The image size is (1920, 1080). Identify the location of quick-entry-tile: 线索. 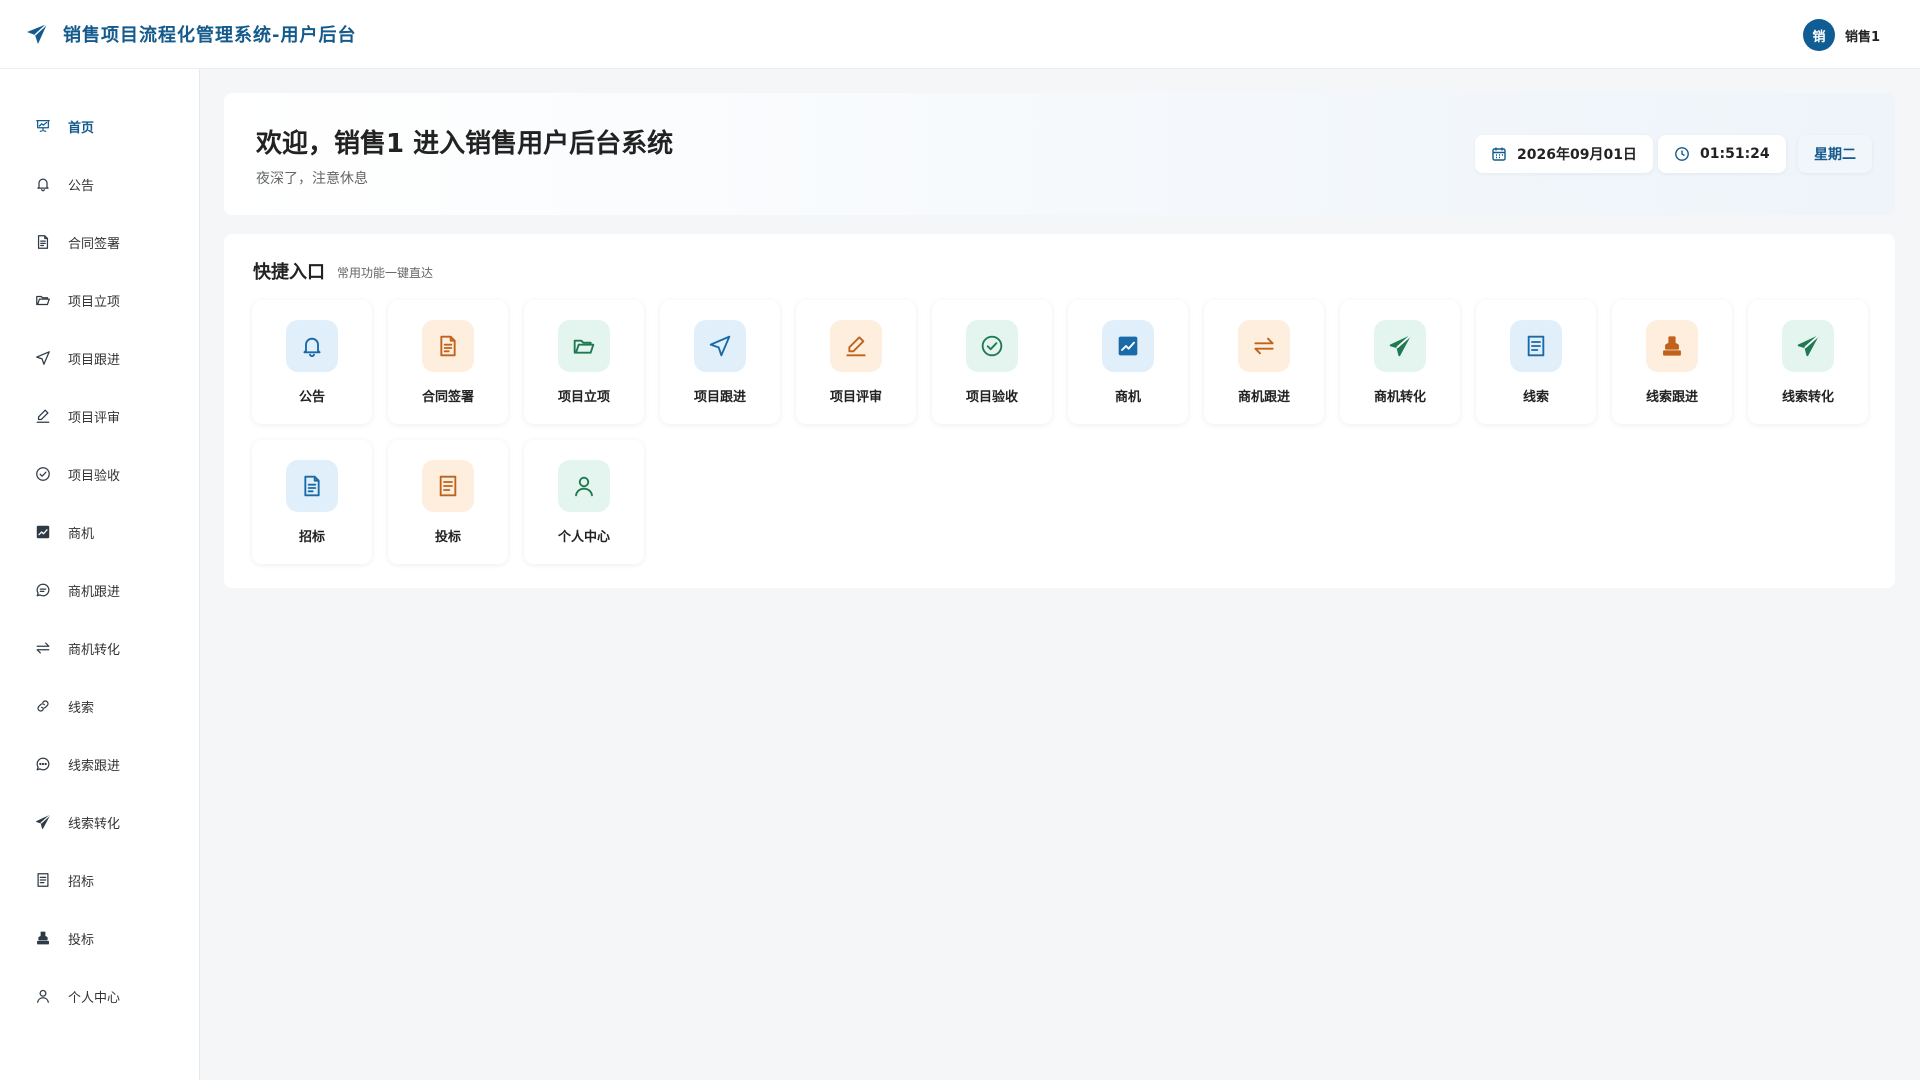
(1536, 362).